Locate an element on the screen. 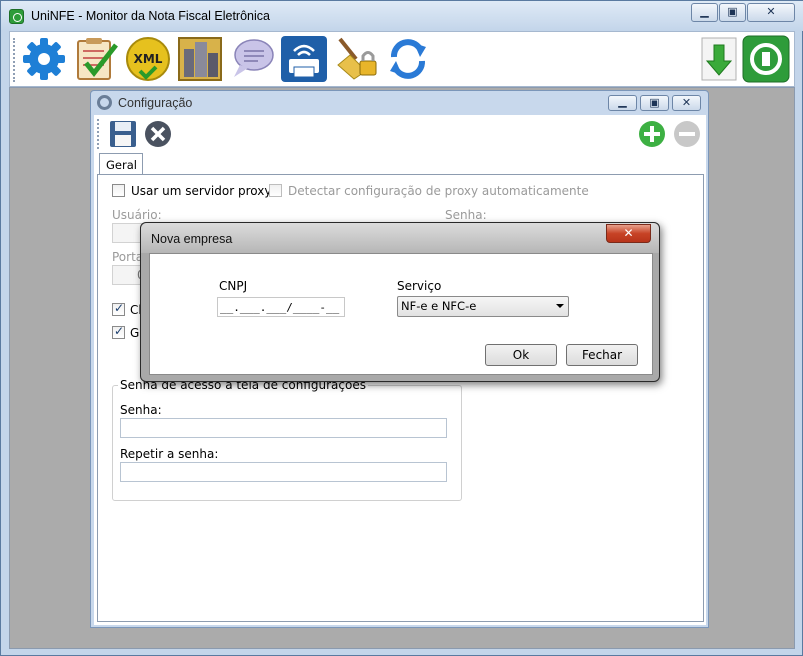 The height and width of the screenshot is (656, 803). checklist-icon is located at coordinates (96, 59).